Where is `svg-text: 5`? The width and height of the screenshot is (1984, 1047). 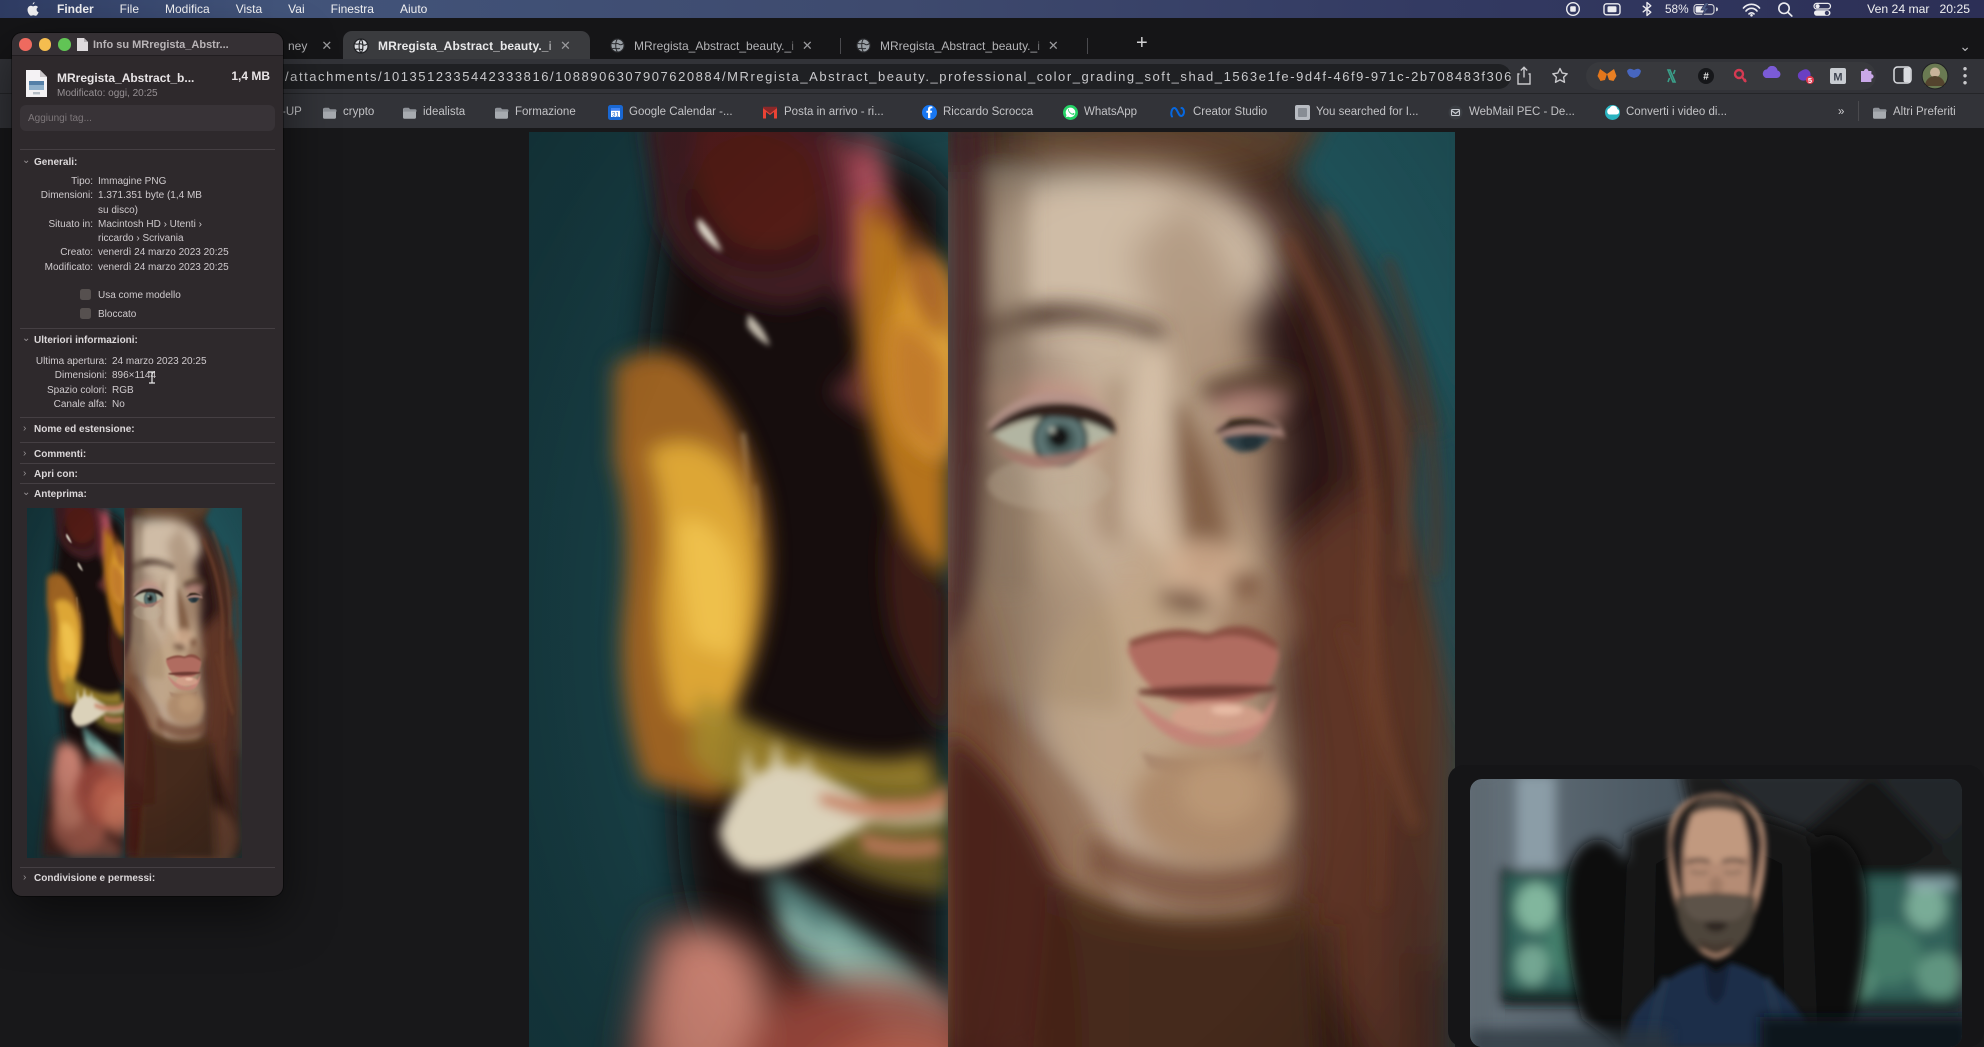 svg-text: 5 is located at coordinates (1810, 80).